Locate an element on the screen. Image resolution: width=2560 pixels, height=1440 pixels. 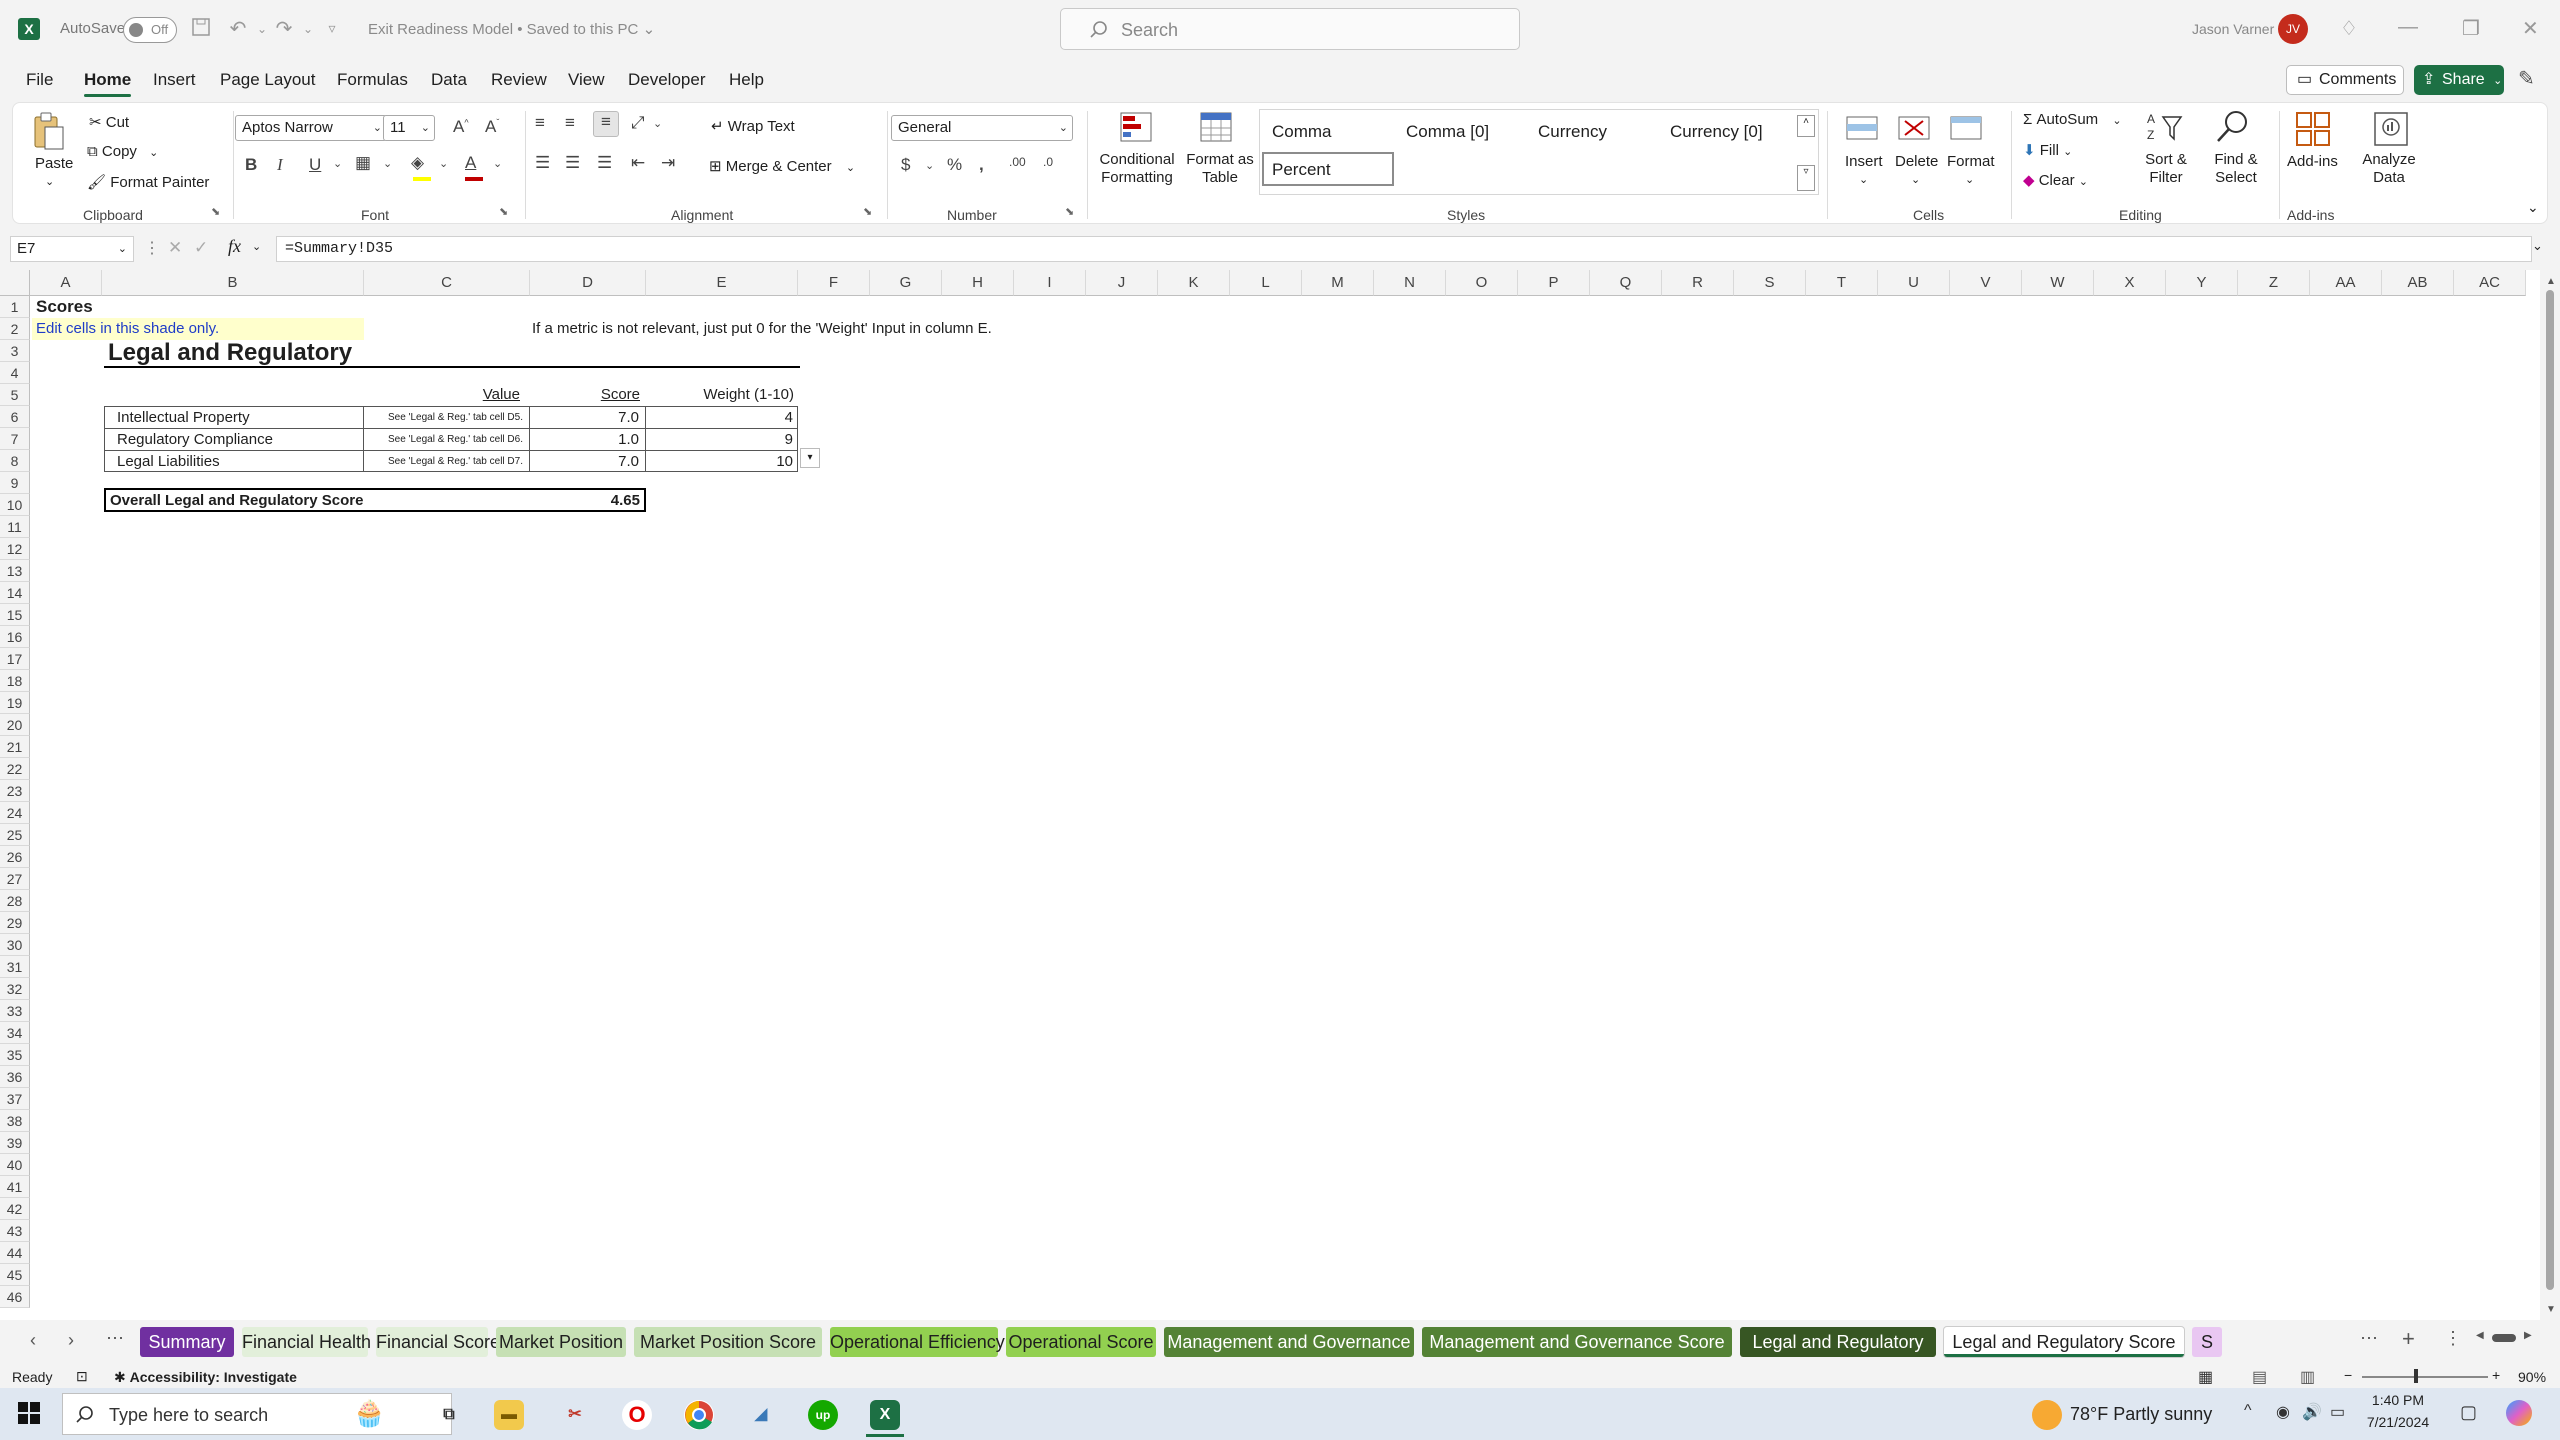
font-color-icon: A is located at coordinates (470, 163).